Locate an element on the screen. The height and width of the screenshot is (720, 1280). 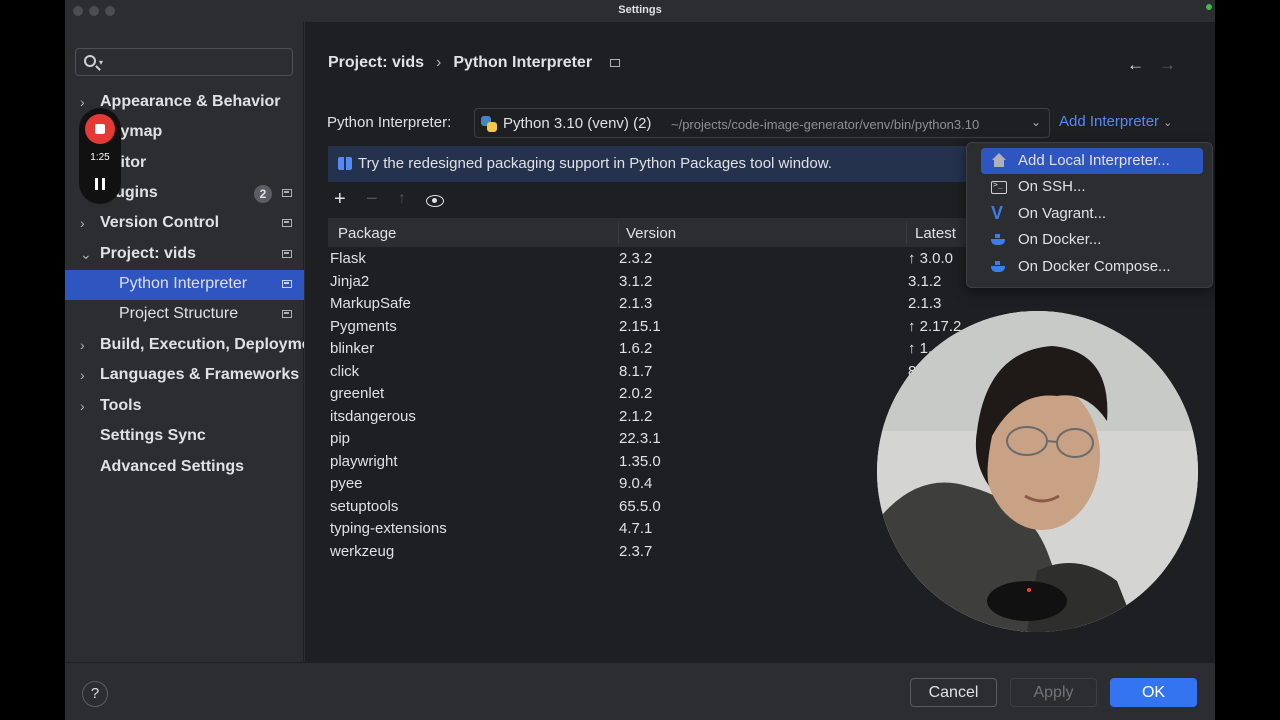
column-header-latest: Latest is located at coordinates (935, 233).